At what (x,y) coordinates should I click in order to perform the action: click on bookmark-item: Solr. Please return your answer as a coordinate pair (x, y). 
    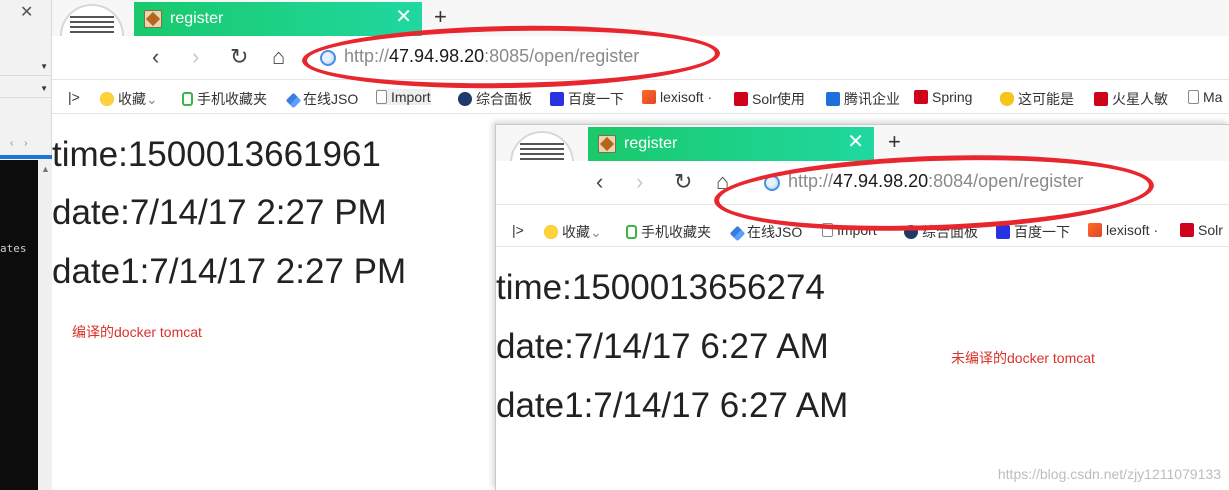
    Looking at the image, I should click on (1201, 230).